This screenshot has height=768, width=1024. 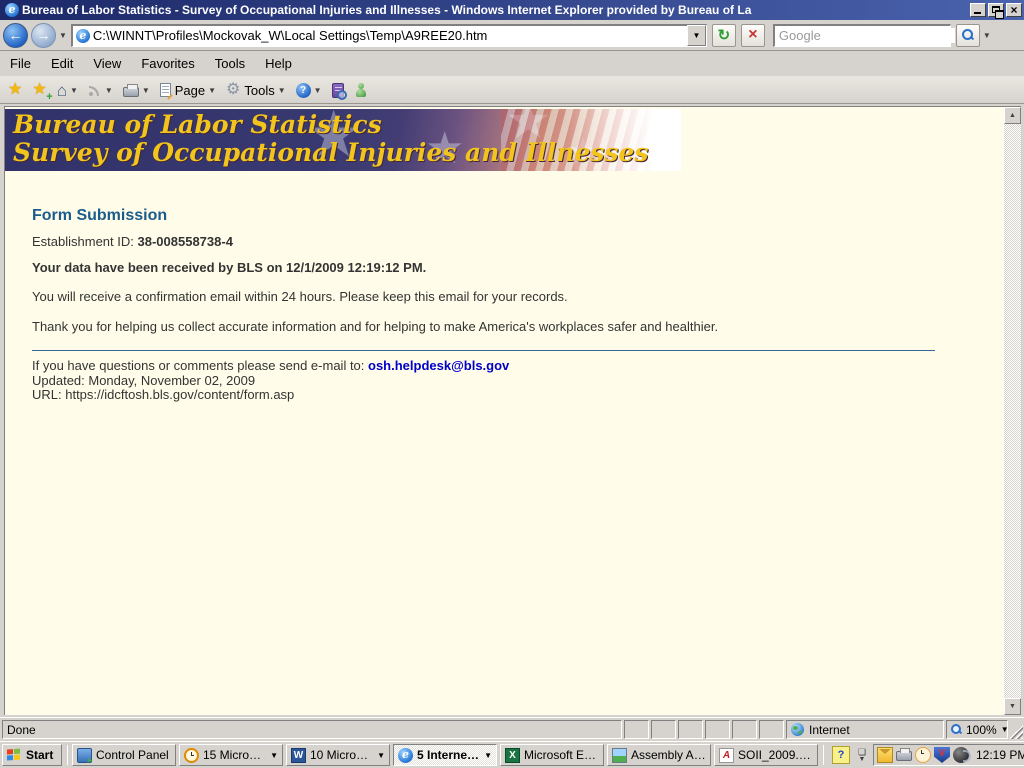 What do you see at coordinates (904, 754) in the screenshot?
I see `printer-tray-icon` at bounding box center [904, 754].